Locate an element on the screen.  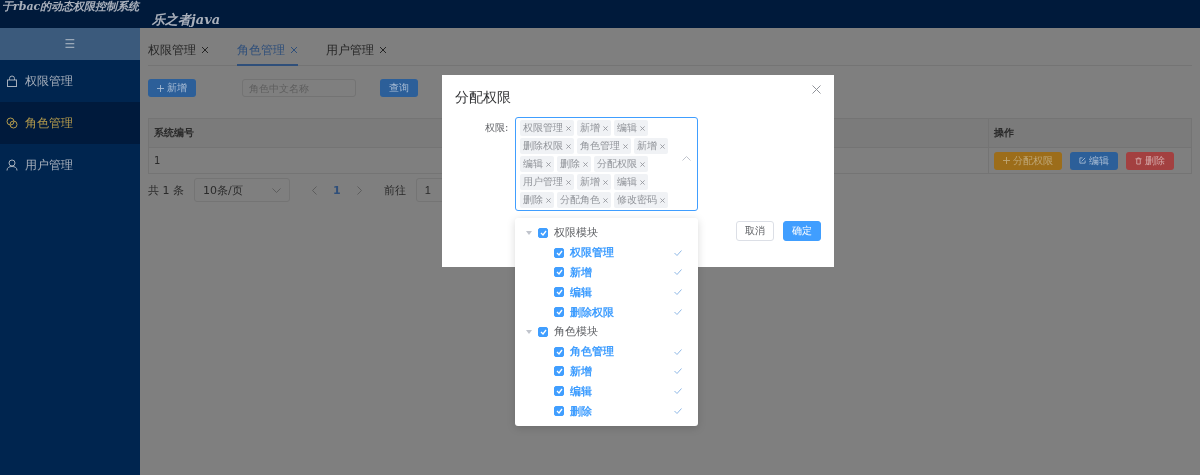
dialog-title: 分配权限 is located at coordinates (483, 98).